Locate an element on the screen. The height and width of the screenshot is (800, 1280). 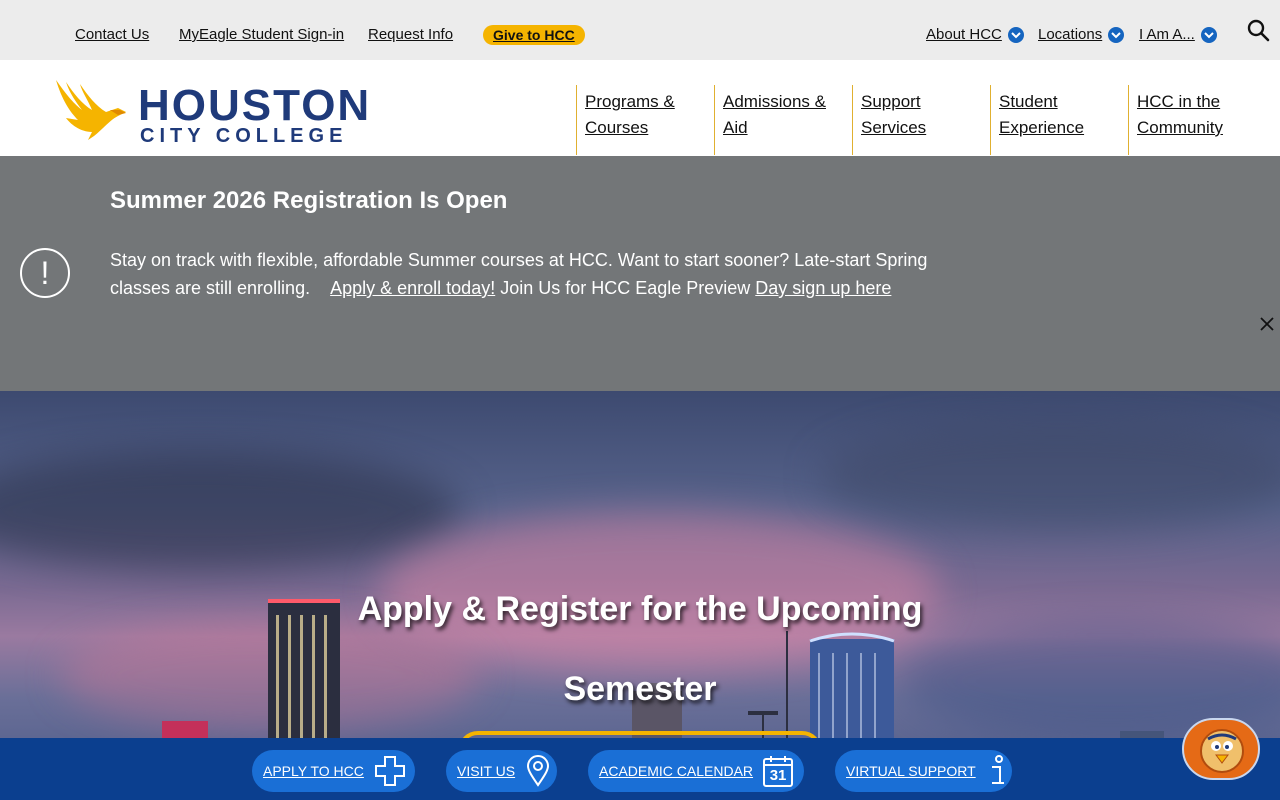
calendar-day-number: 31 is located at coordinates (778, 775).